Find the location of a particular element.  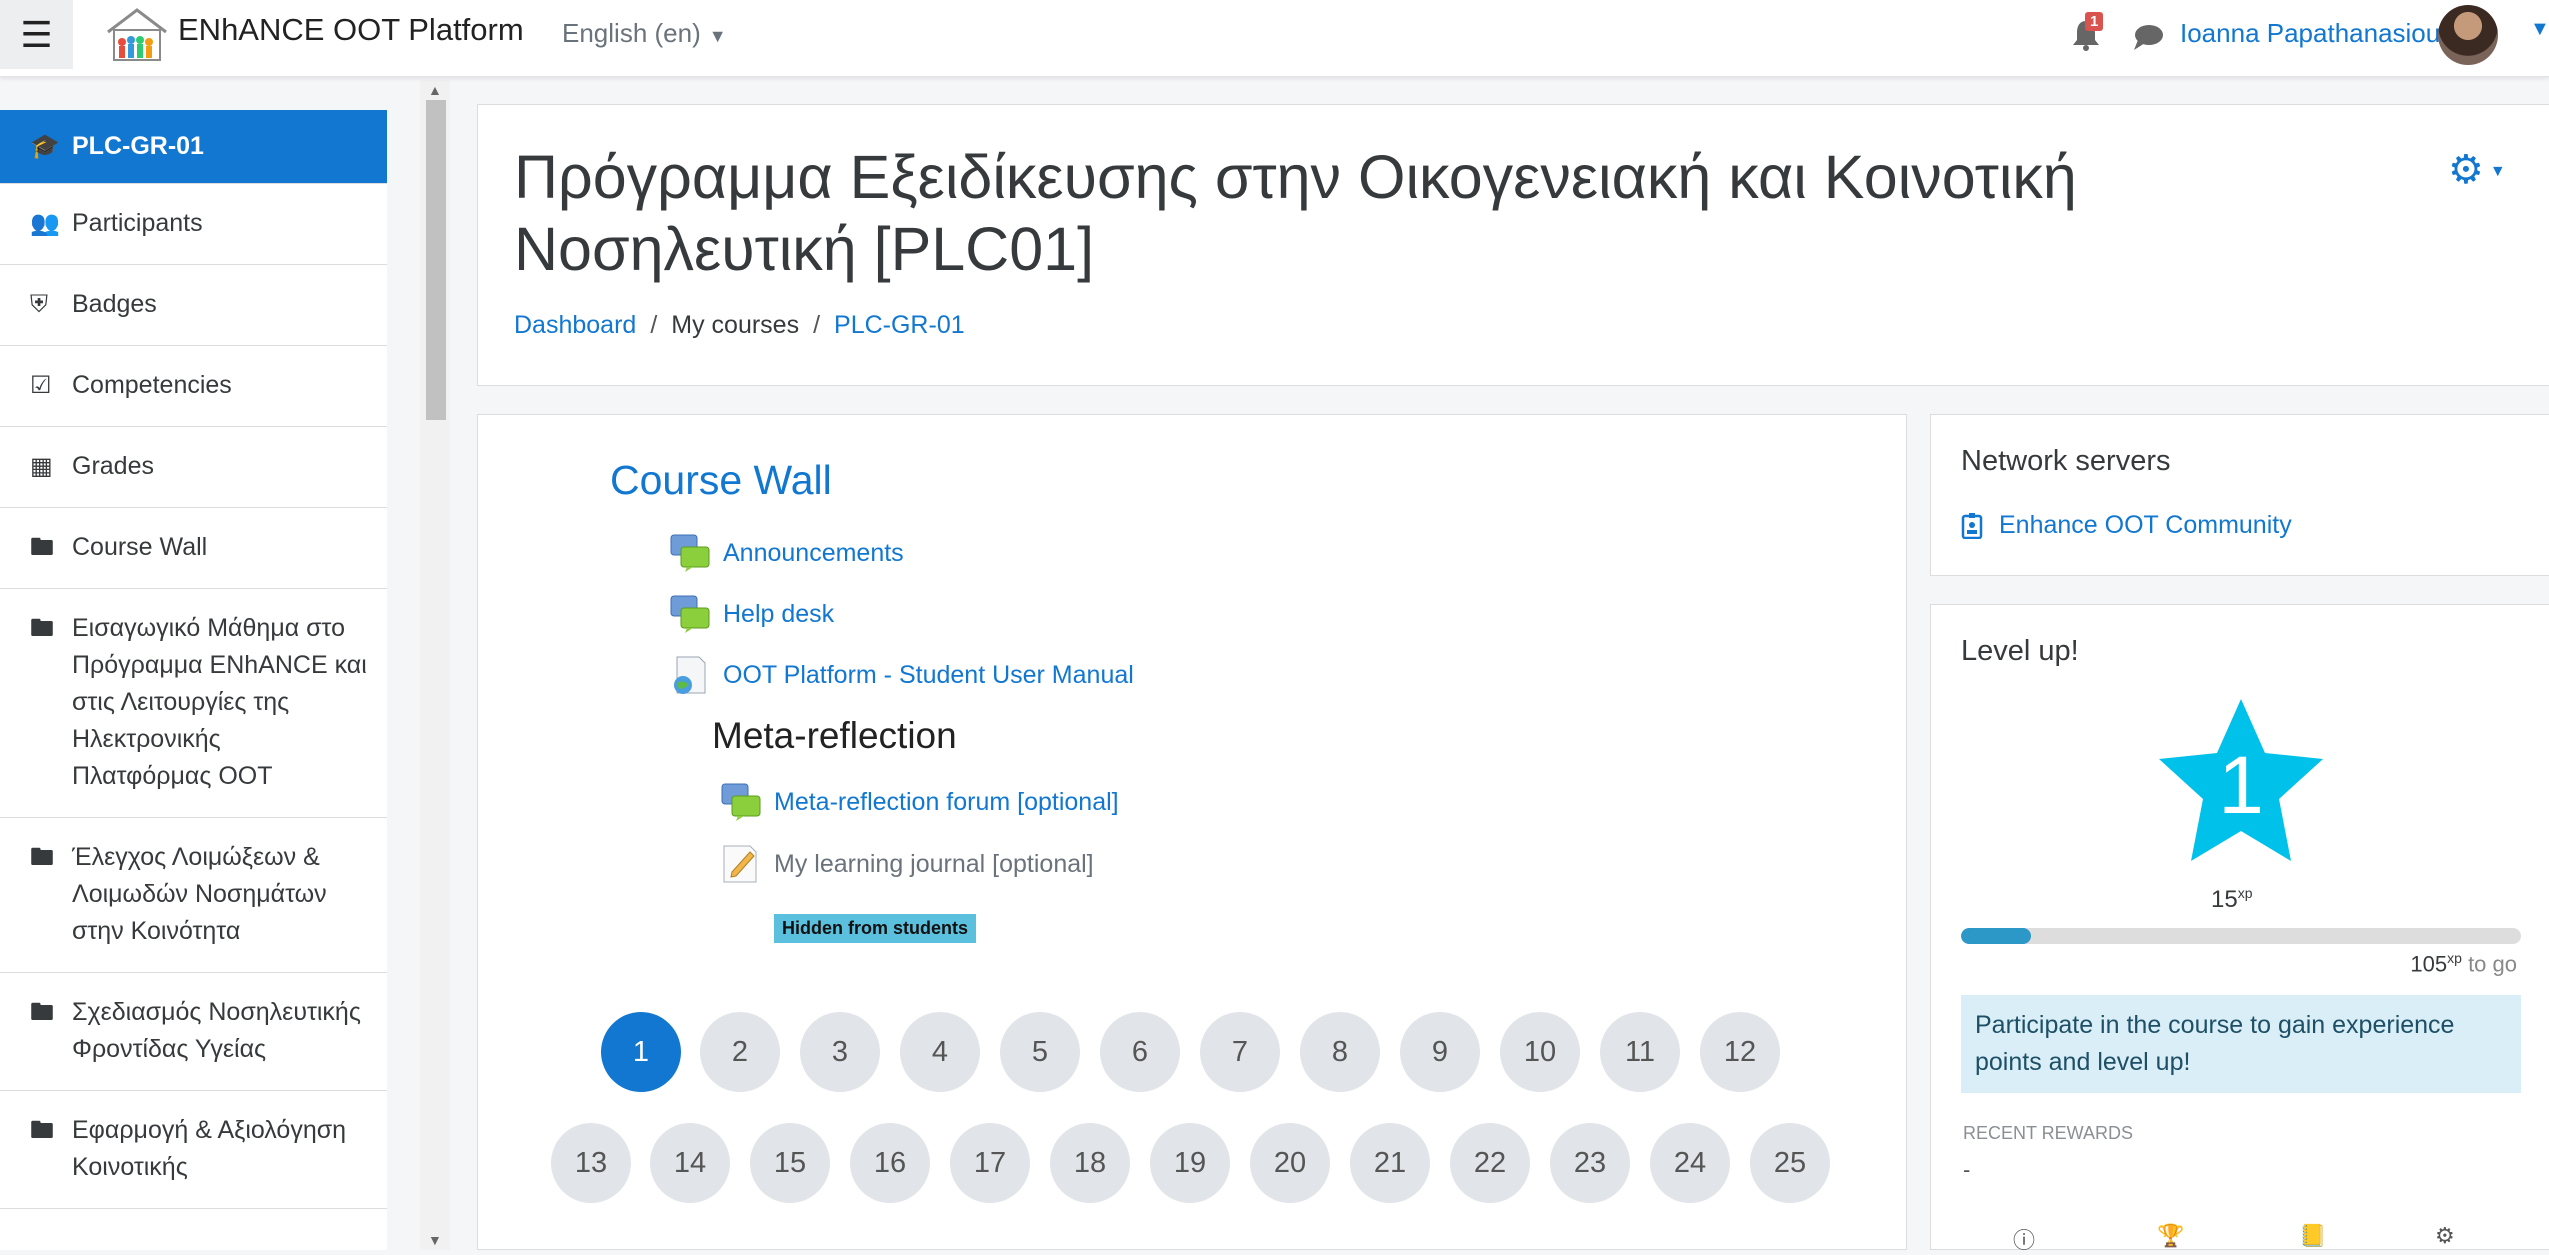

activity-link: Help desk is located at coordinates (778, 614).